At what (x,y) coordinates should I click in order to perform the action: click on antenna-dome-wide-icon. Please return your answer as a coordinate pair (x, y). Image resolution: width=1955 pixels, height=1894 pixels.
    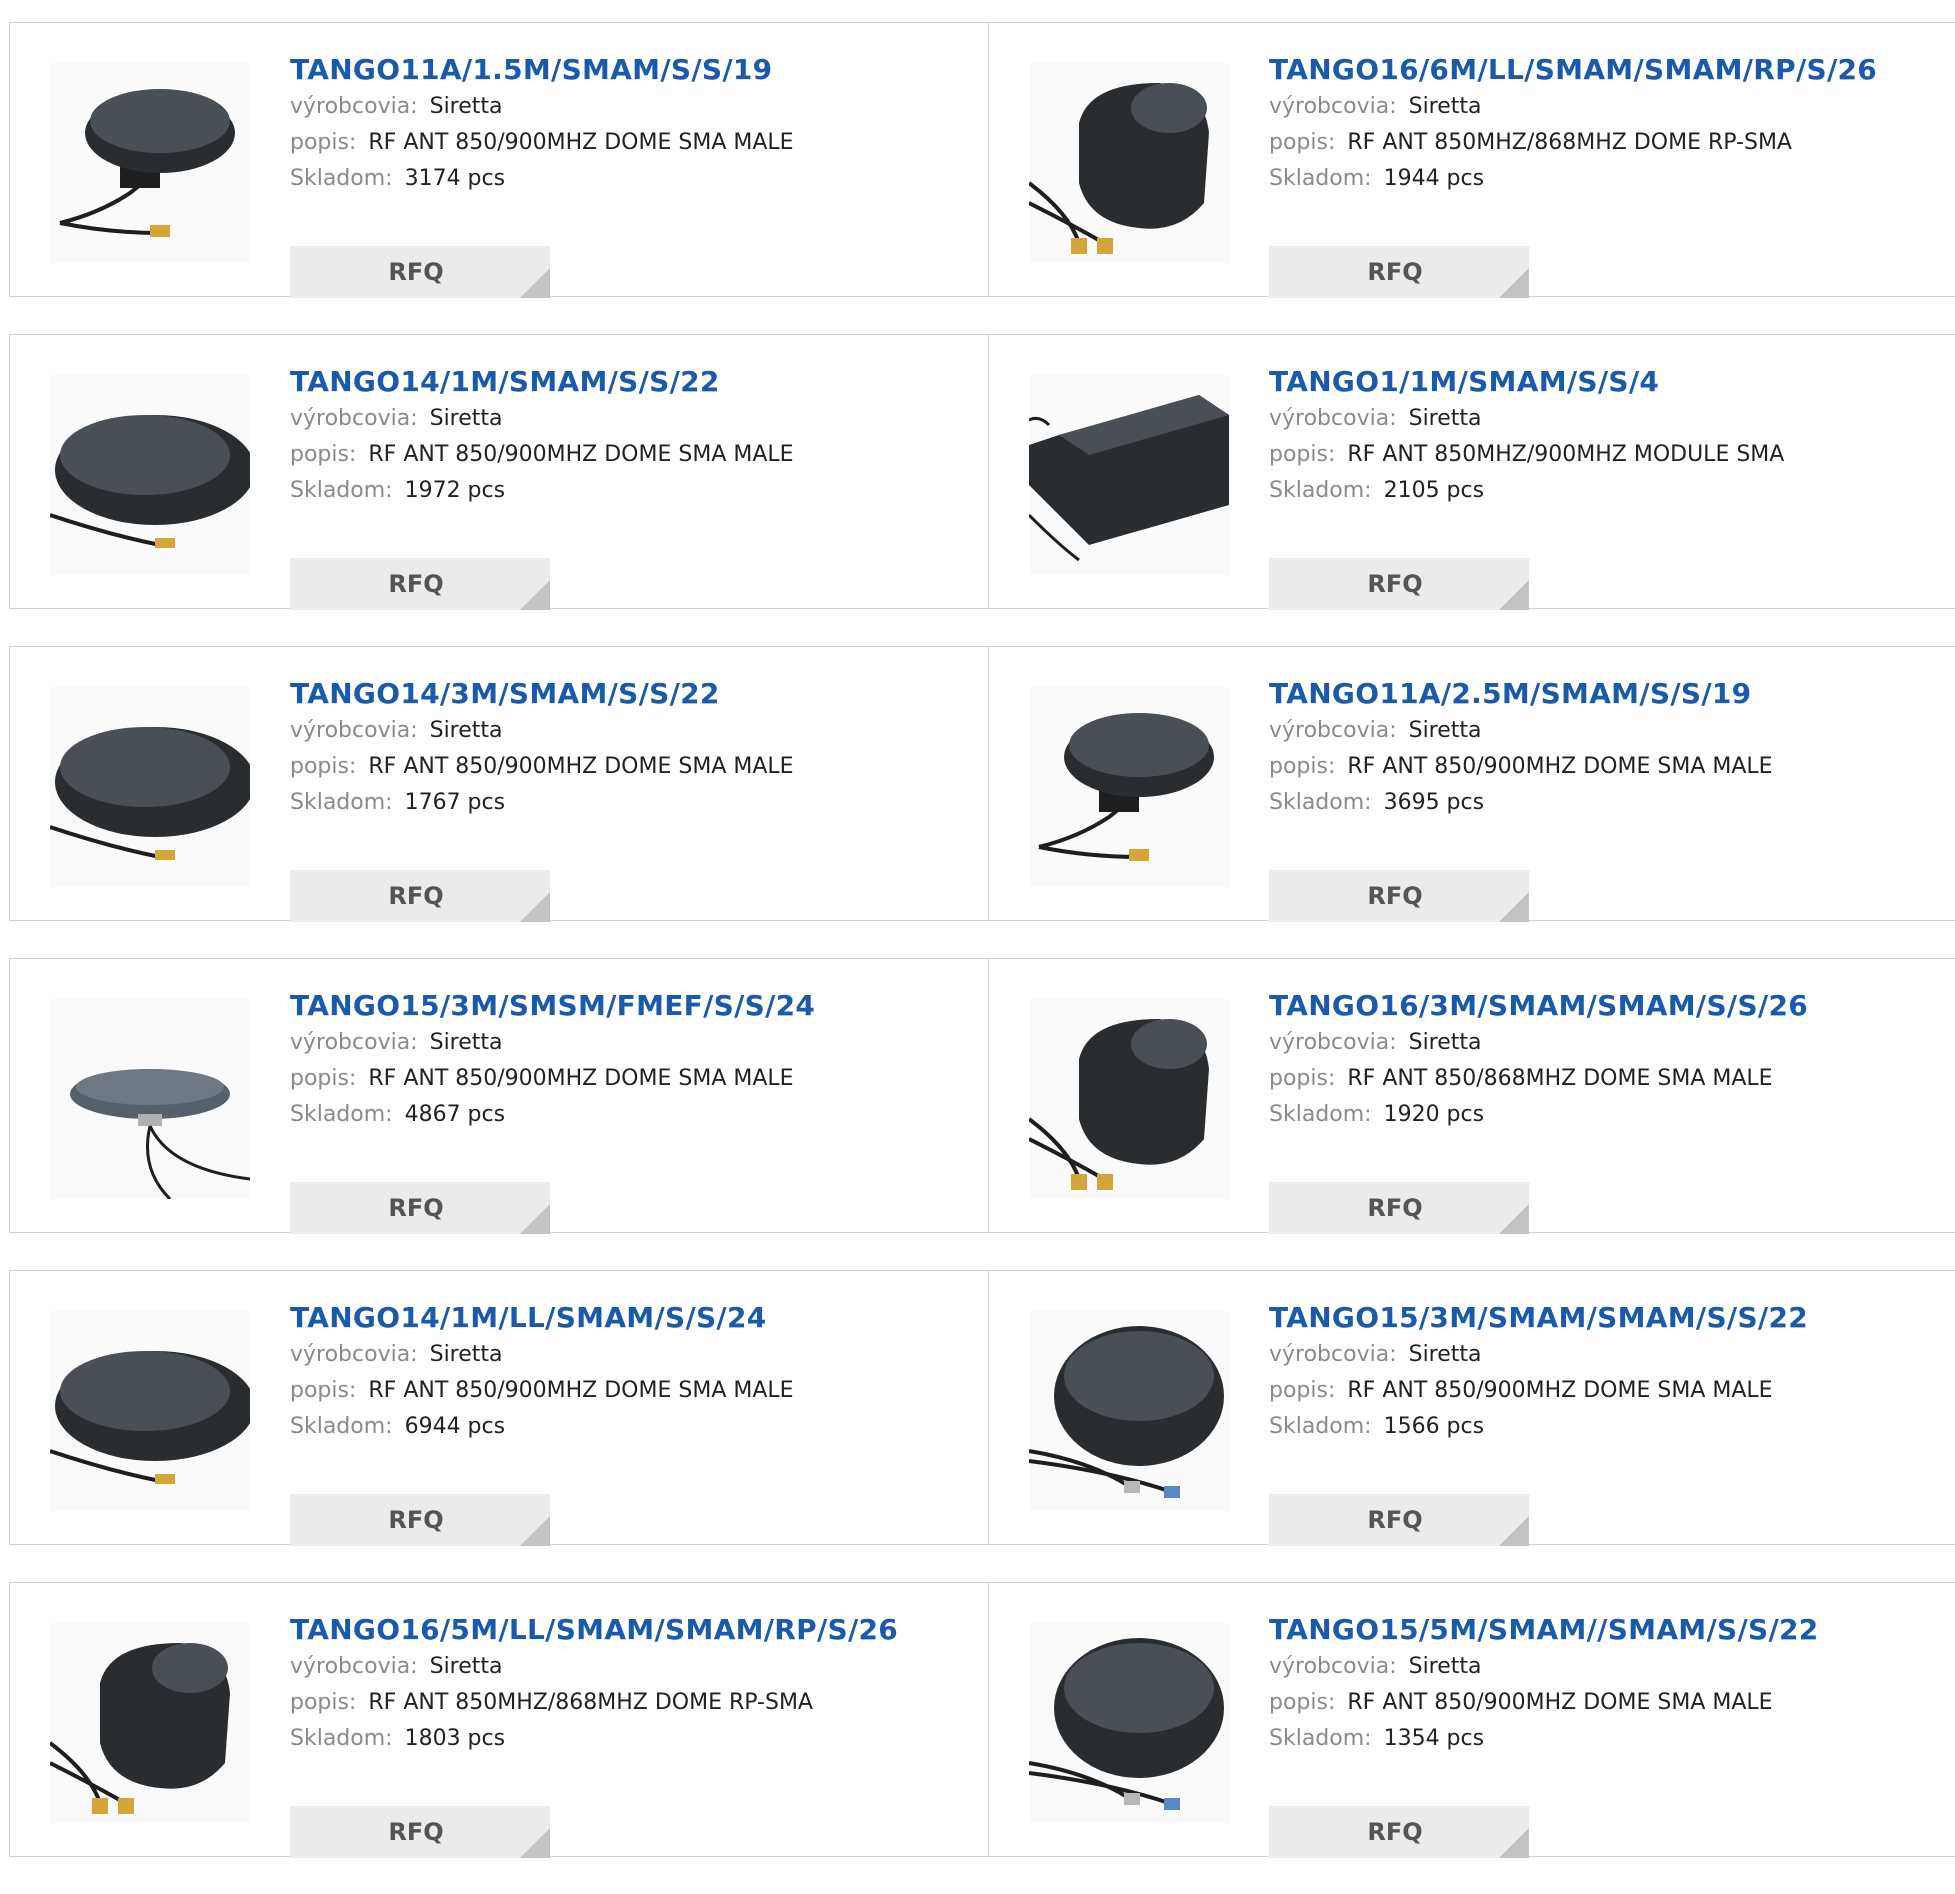
    Looking at the image, I should click on (1126, 1724).